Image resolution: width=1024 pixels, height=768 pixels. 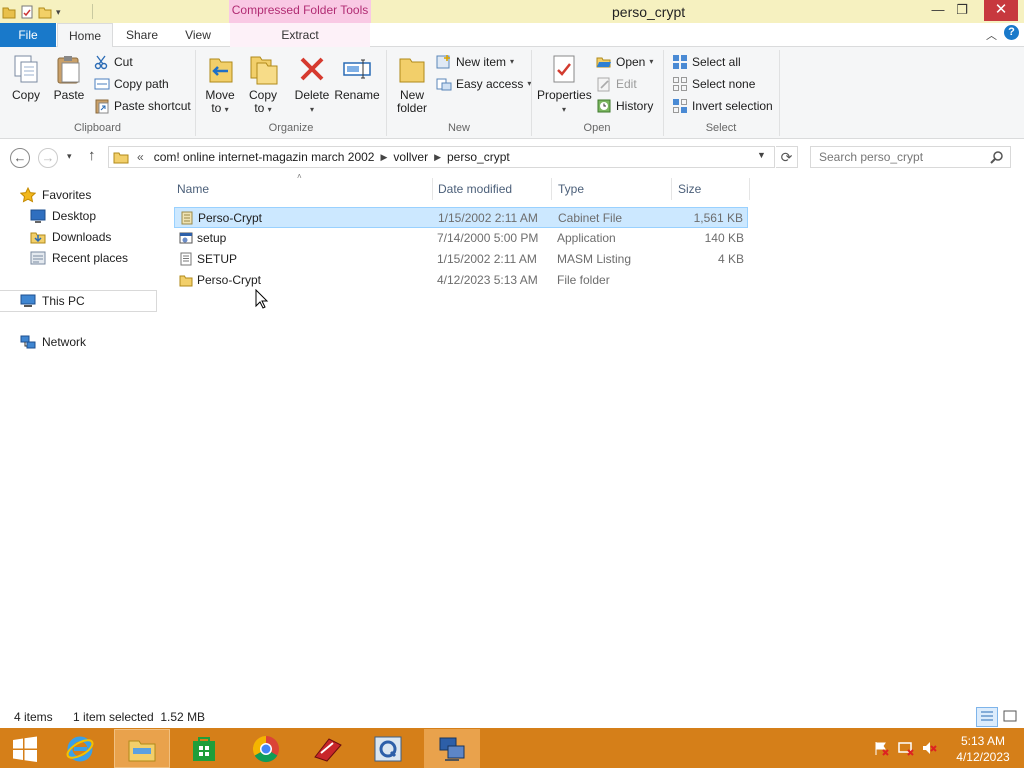 I want to click on edit-button: Edit, so click(x=616, y=84).